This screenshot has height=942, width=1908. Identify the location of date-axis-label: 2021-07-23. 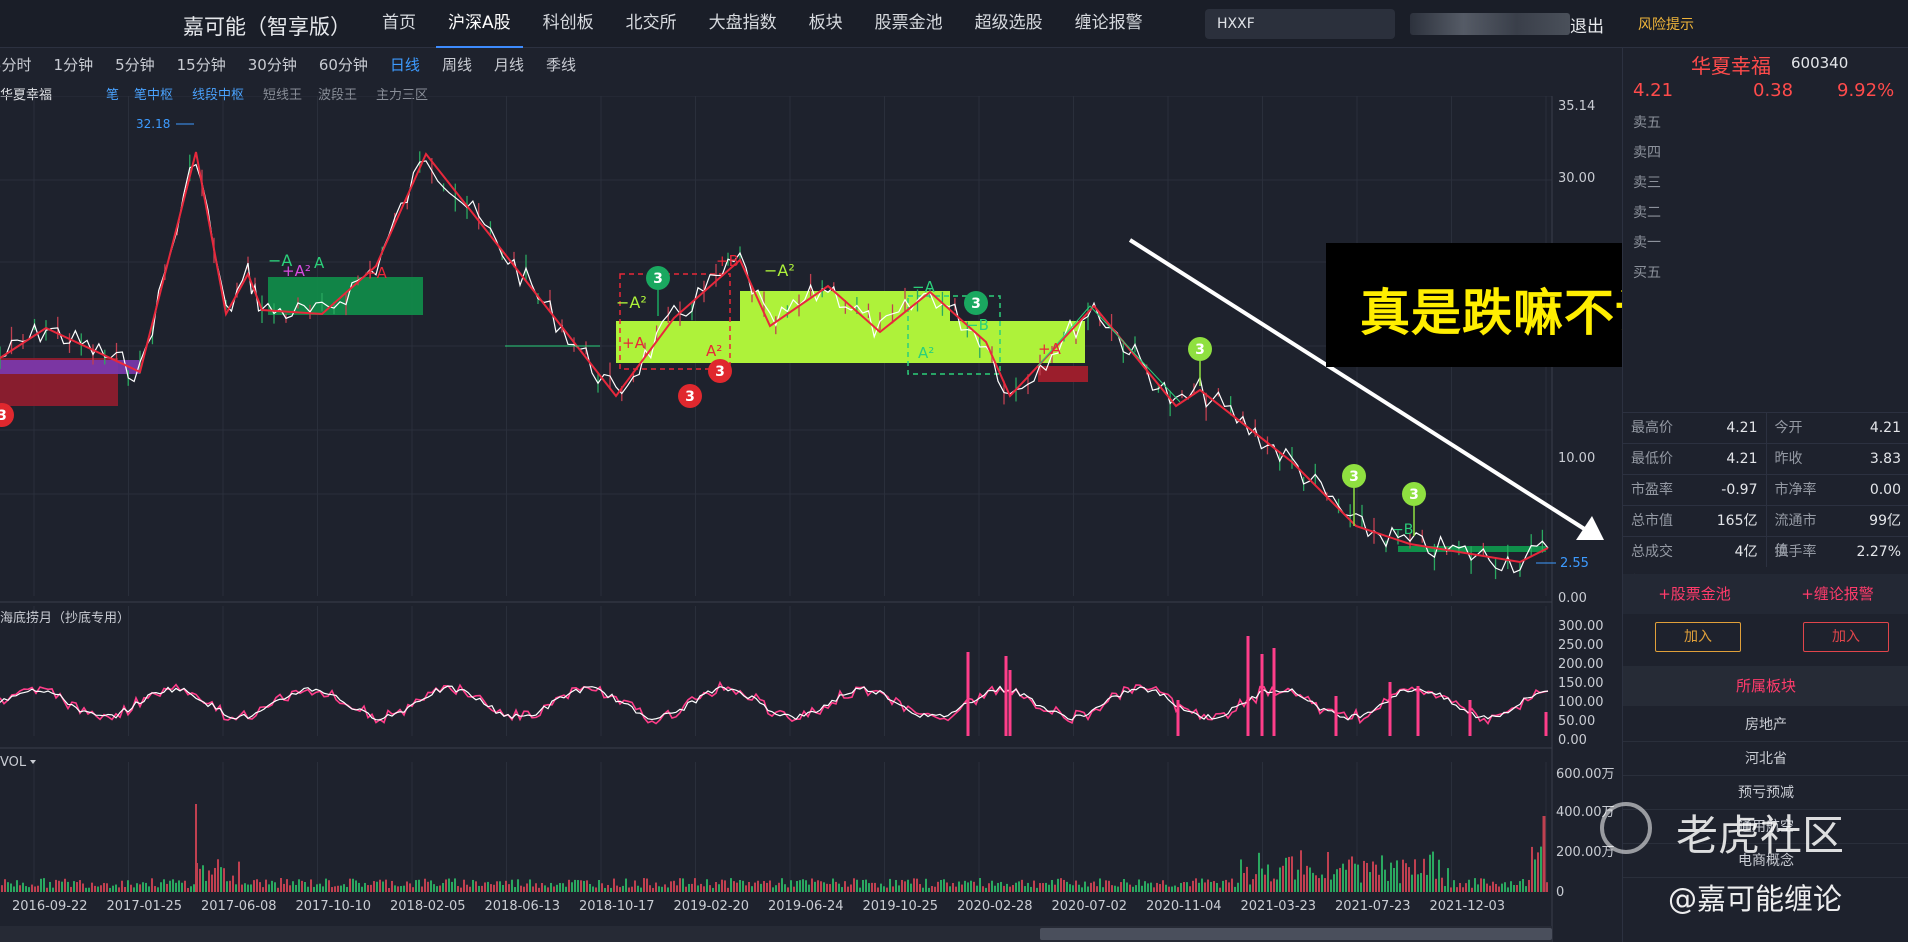
(1373, 906).